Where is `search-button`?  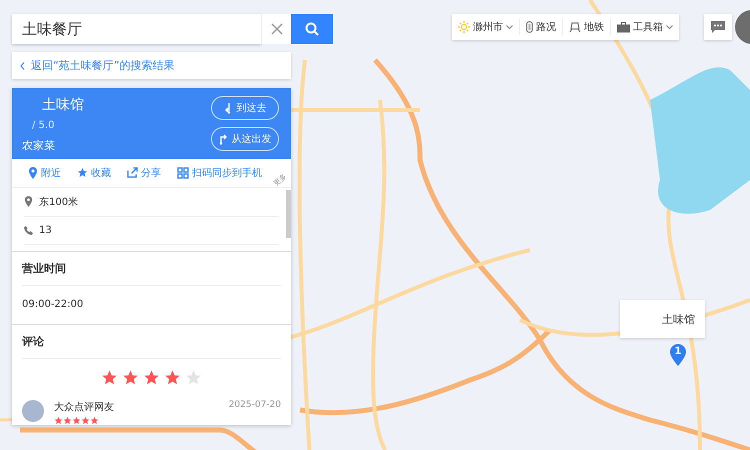
search-button is located at coordinates (312, 29).